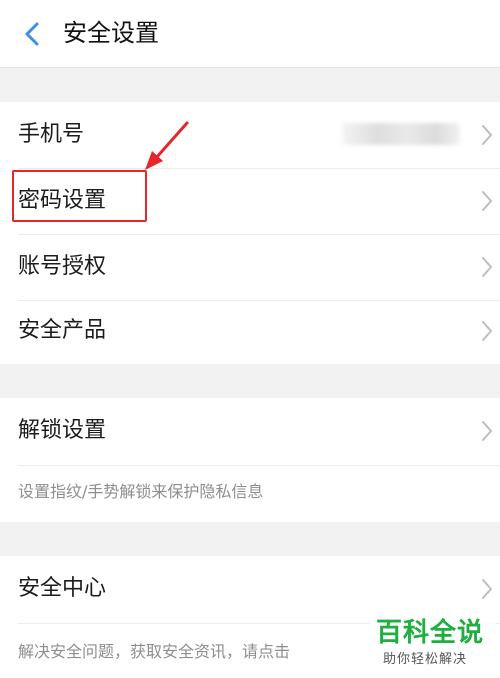 The width and height of the screenshot is (500, 678). I want to click on phone-number-value-blurred, so click(401, 134).